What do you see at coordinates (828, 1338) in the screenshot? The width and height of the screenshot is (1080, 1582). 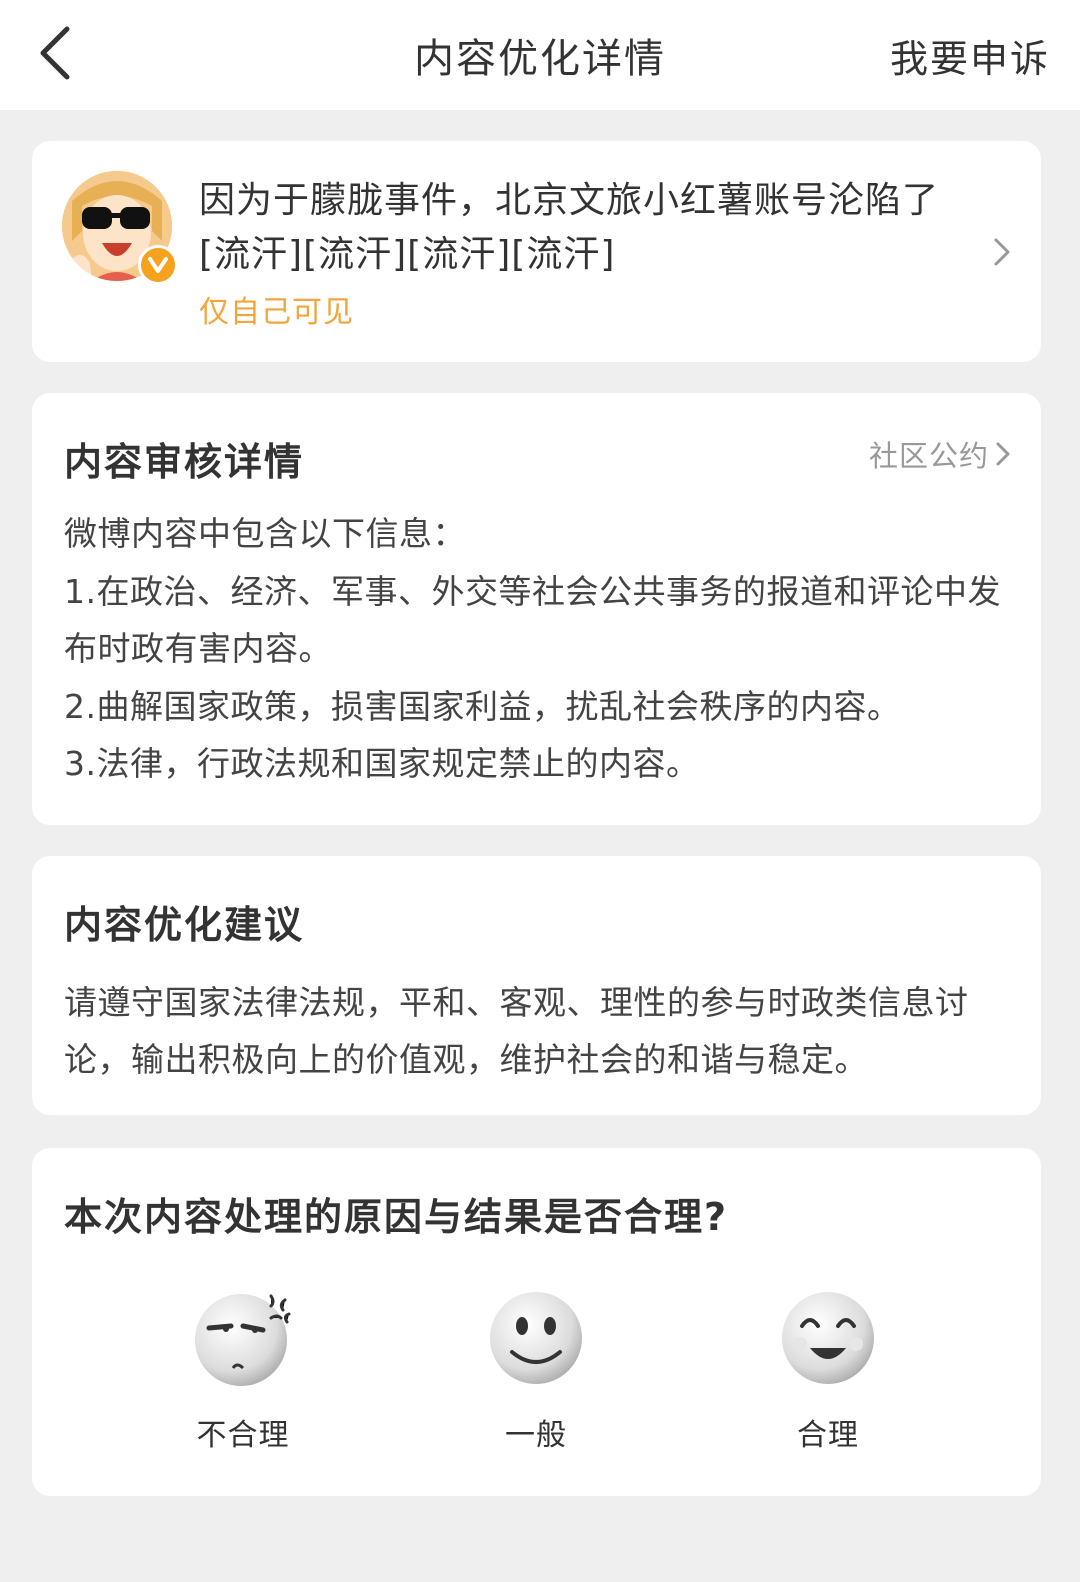 I see `happy-face-icon` at bounding box center [828, 1338].